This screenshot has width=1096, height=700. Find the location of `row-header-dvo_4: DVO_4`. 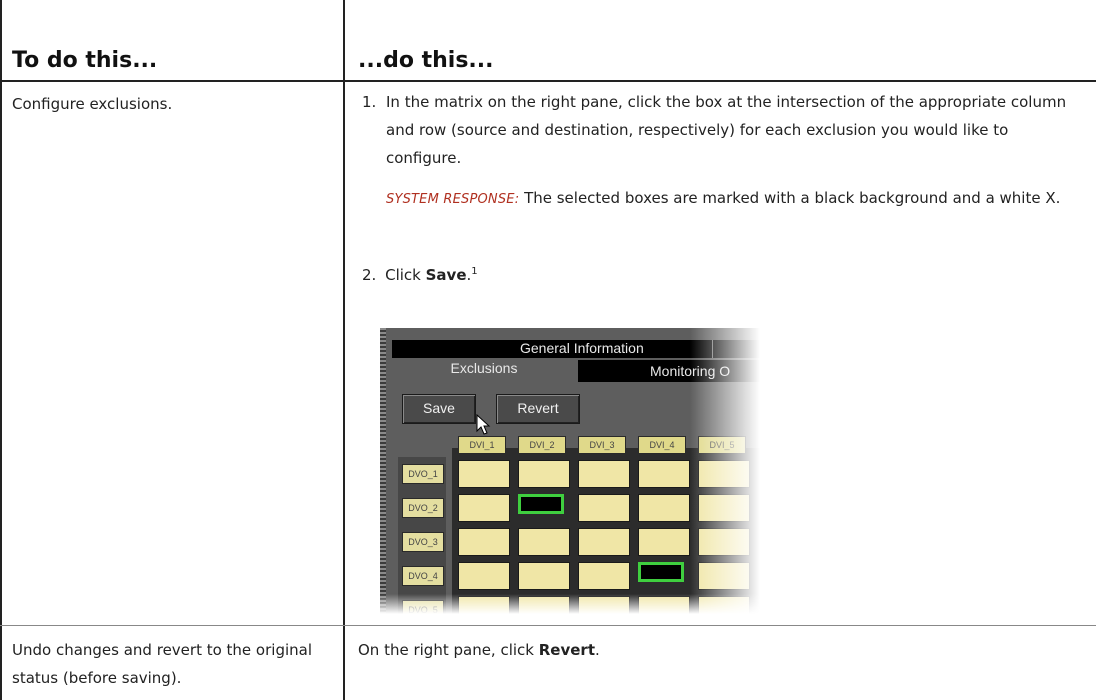

row-header-dvo_4: DVO_4 is located at coordinates (423, 576).